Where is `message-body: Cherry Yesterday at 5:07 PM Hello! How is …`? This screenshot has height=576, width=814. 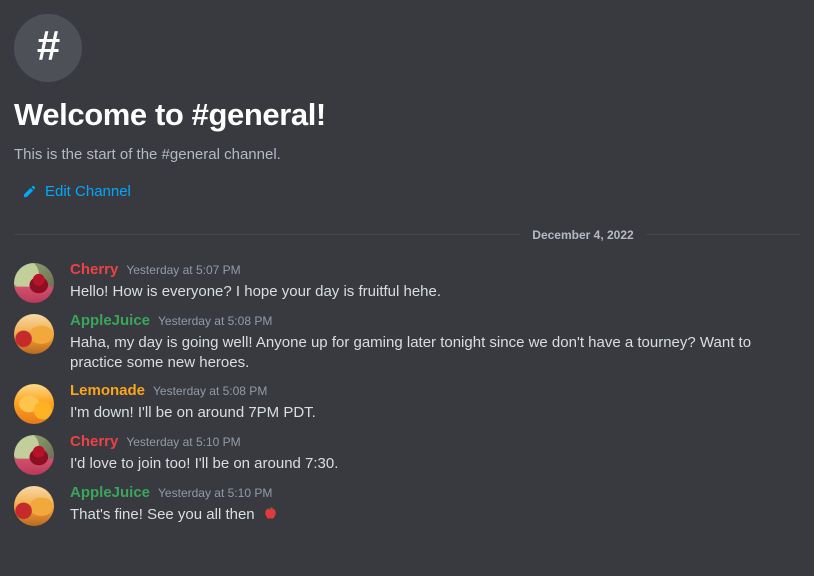 message-body: Cherry Yesterday at 5:07 PM Hello! How is … is located at coordinates (435, 282).